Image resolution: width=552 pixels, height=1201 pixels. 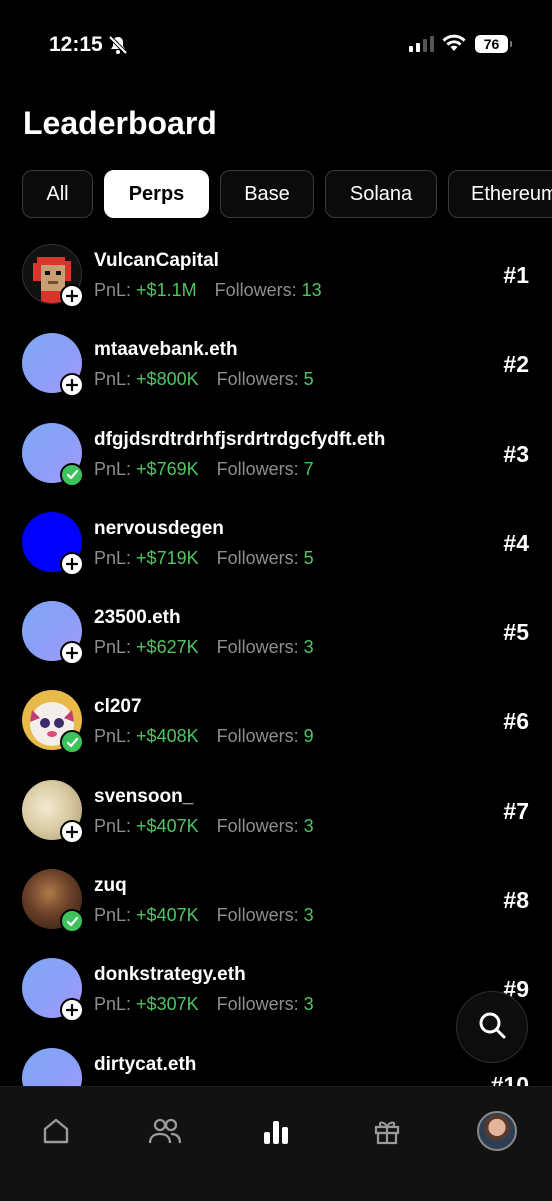 I want to click on leaderboard-row: nervousdegen PnL: +$719K Followers: 5 #4, so click(x=276, y=548).